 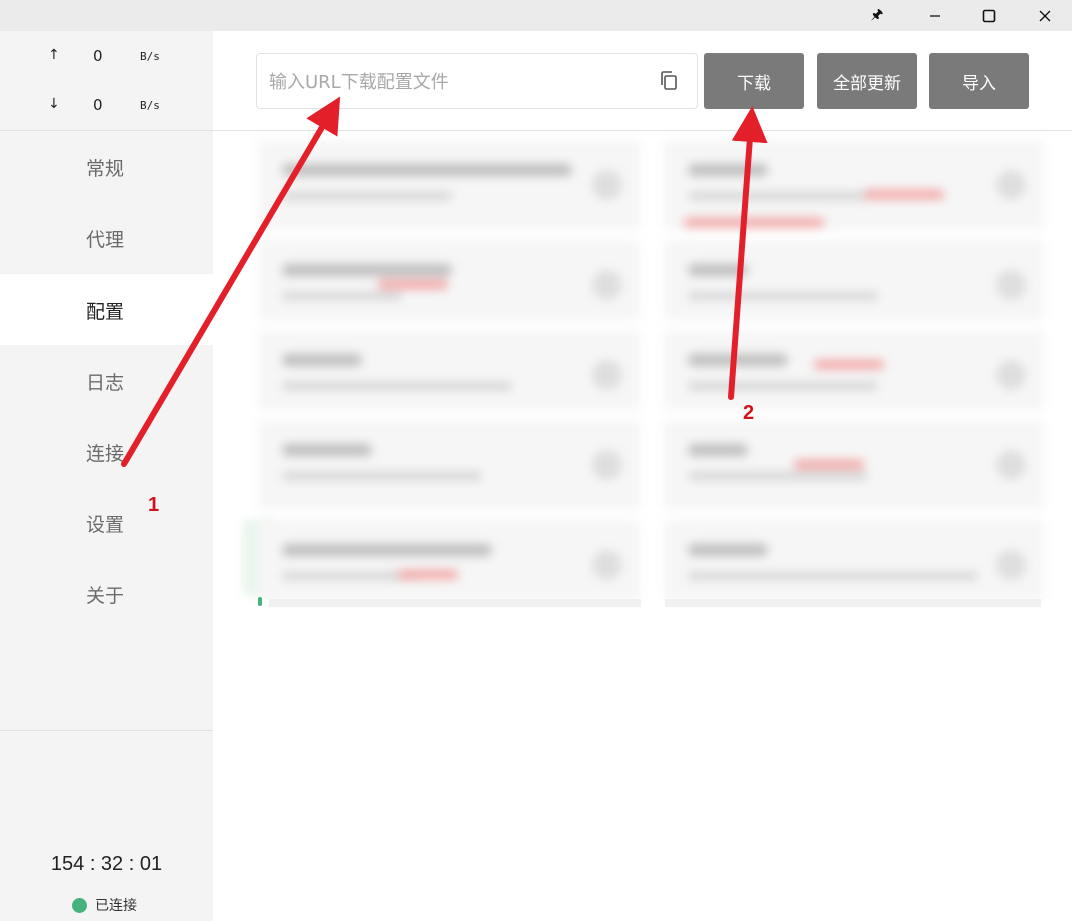 What do you see at coordinates (116, 906) in the screenshot?
I see `connection-status-label: 已连接` at bounding box center [116, 906].